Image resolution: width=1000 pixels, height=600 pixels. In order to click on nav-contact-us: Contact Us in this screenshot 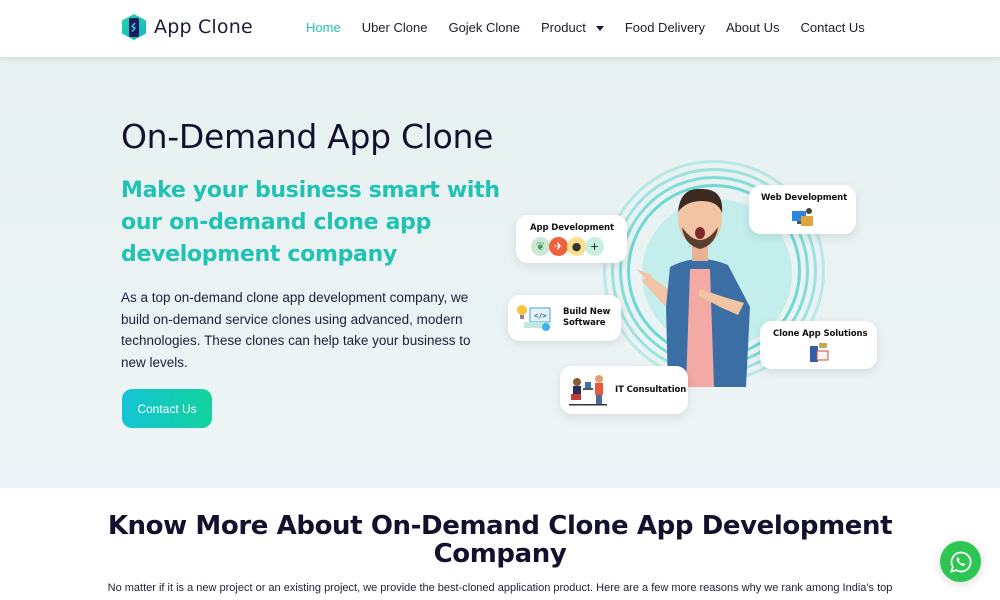, I will do `click(833, 27)`.